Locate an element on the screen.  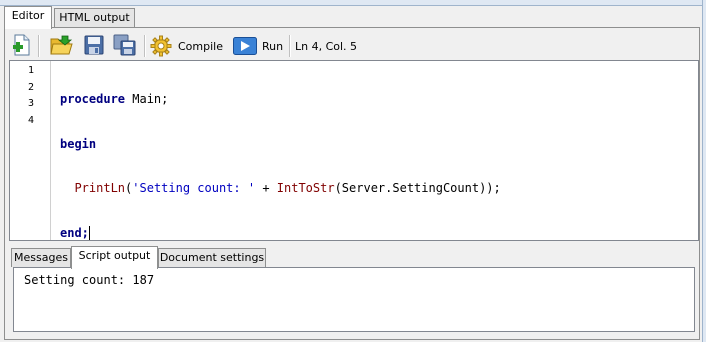
code-token: Main; is located at coordinates (147, 99).